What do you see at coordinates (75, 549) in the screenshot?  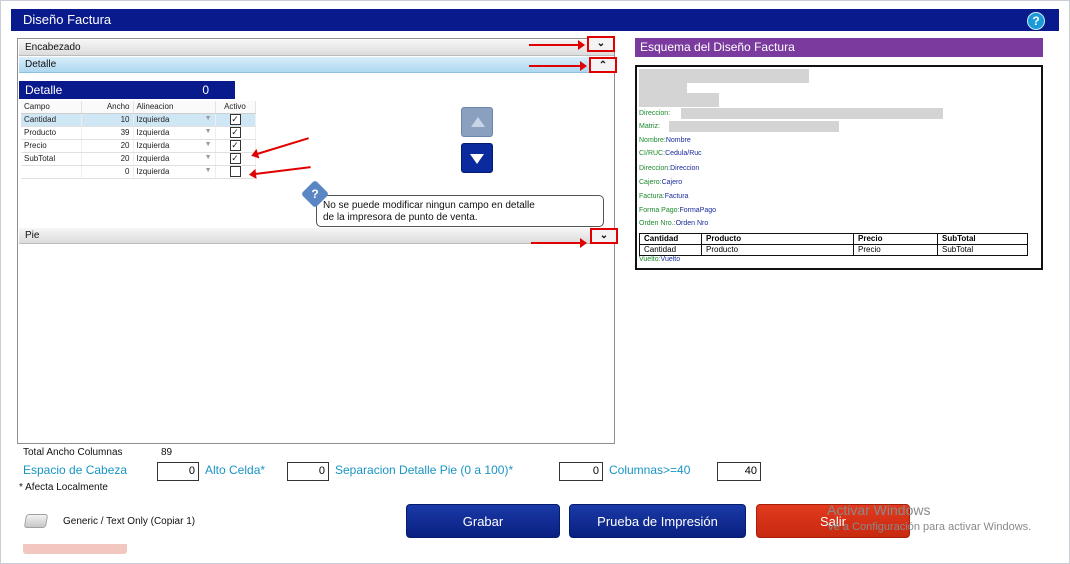 I see `cropped-button-fragment` at bounding box center [75, 549].